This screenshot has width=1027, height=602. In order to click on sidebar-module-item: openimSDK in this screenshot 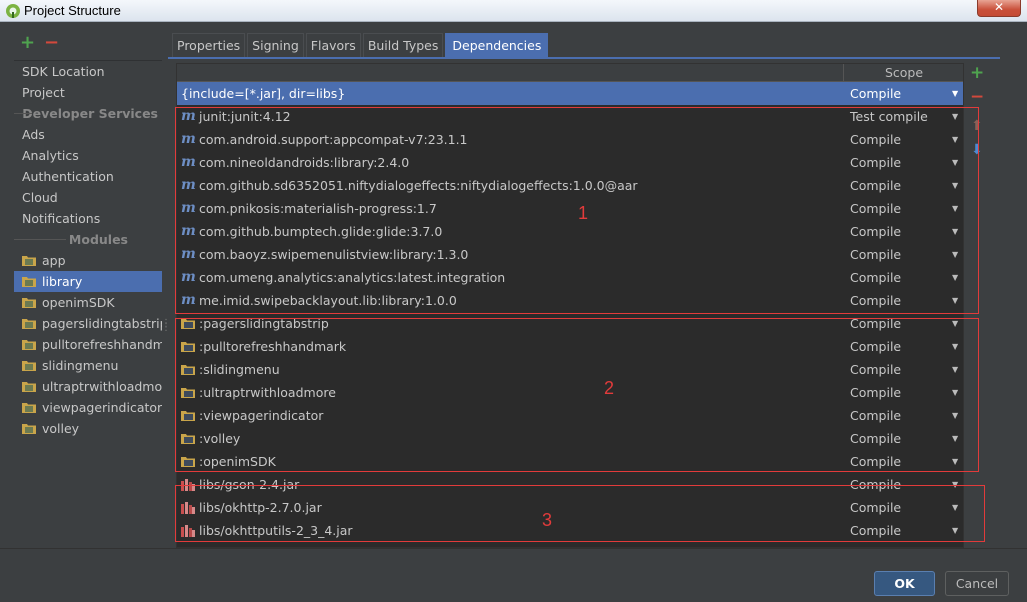, I will do `click(88, 302)`.